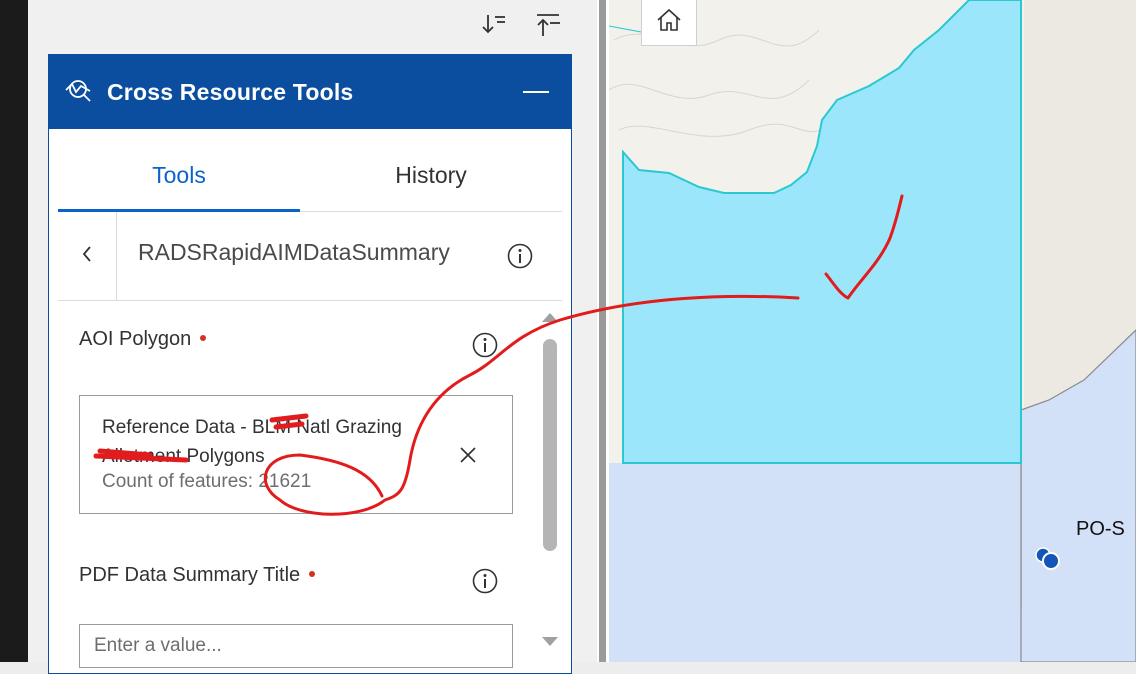 The width and height of the screenshot is (1136, 674). What do you see at coordinates (296, 646) in the screenshot?
I see `pdf-title-input` at bounding box center [296, 646].